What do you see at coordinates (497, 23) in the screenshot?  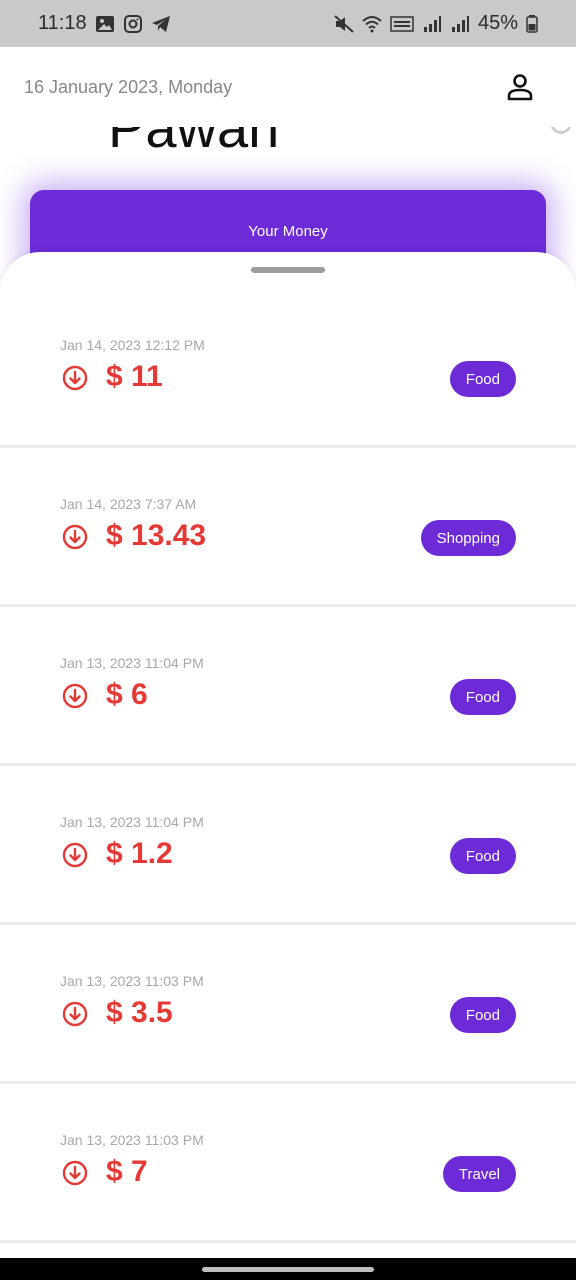 I see `battery-percentage: 45%` at bounding box center [497, 23].